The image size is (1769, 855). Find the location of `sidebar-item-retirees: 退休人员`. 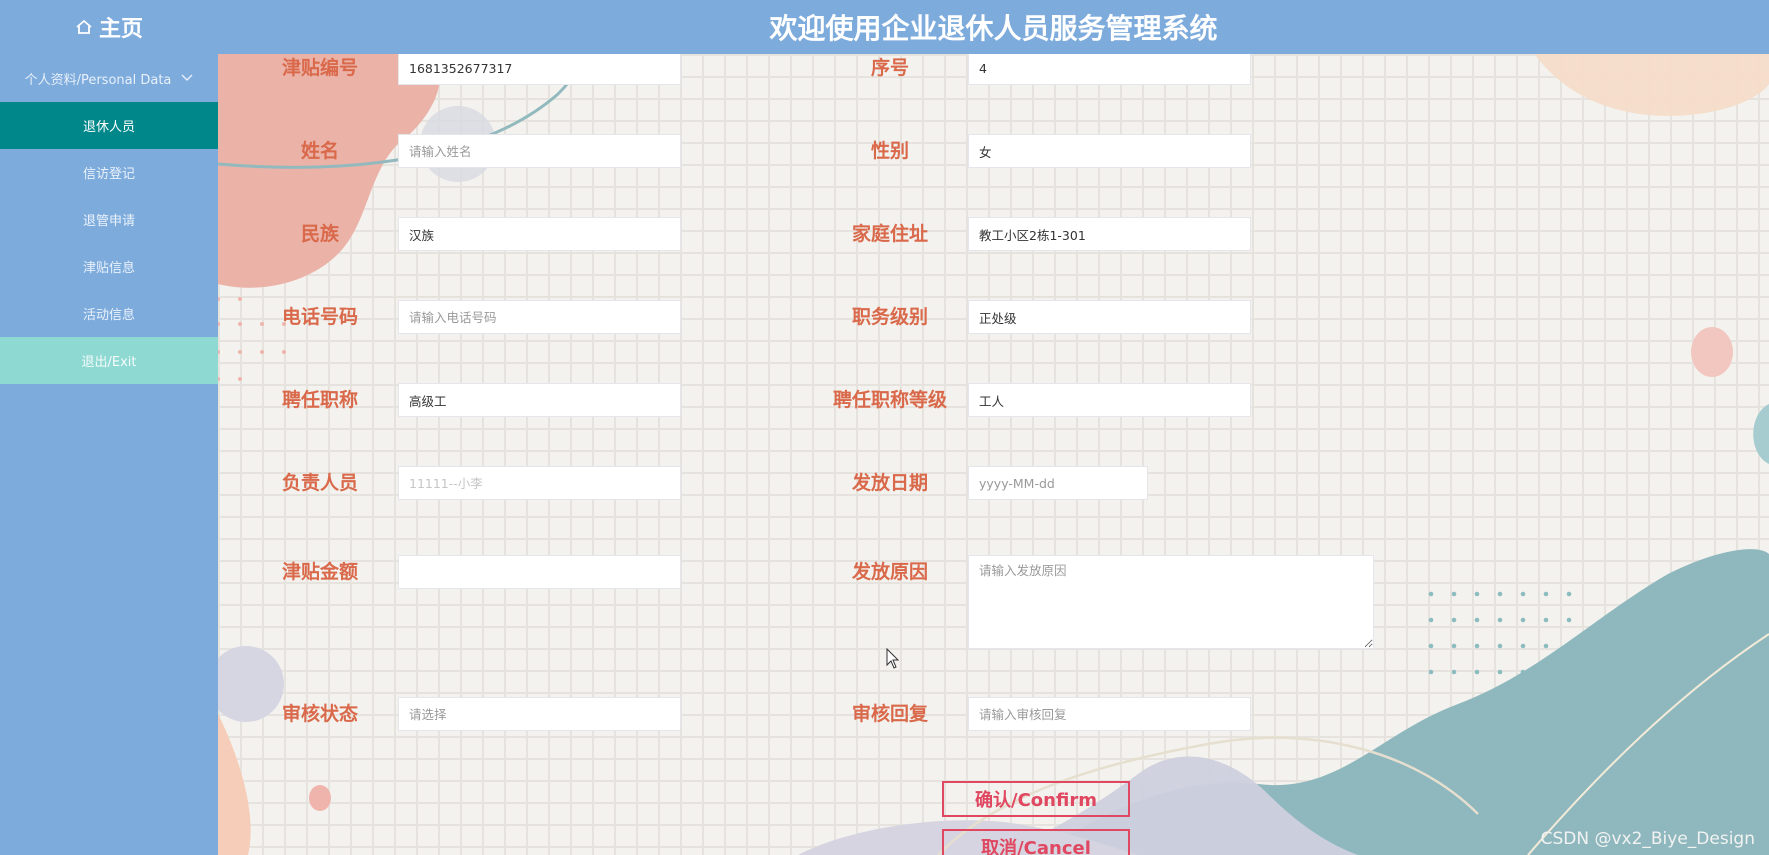

sidebar-item-retirees: 退休人员 is located at coordinates (109, 125).